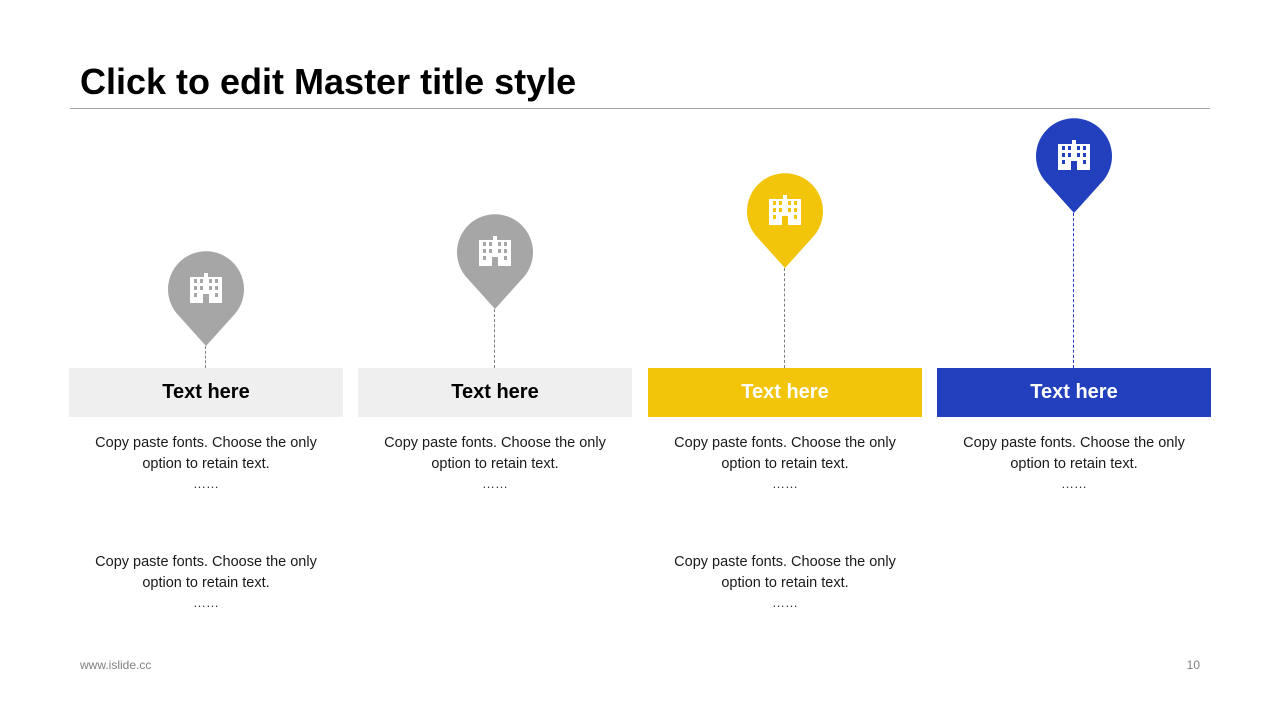 The width and height of the screenshot is (1280, 720). Describe the element at coordinates (115, 665) in the screenshot. I see `footer-url: www.islide.cc` at that location.